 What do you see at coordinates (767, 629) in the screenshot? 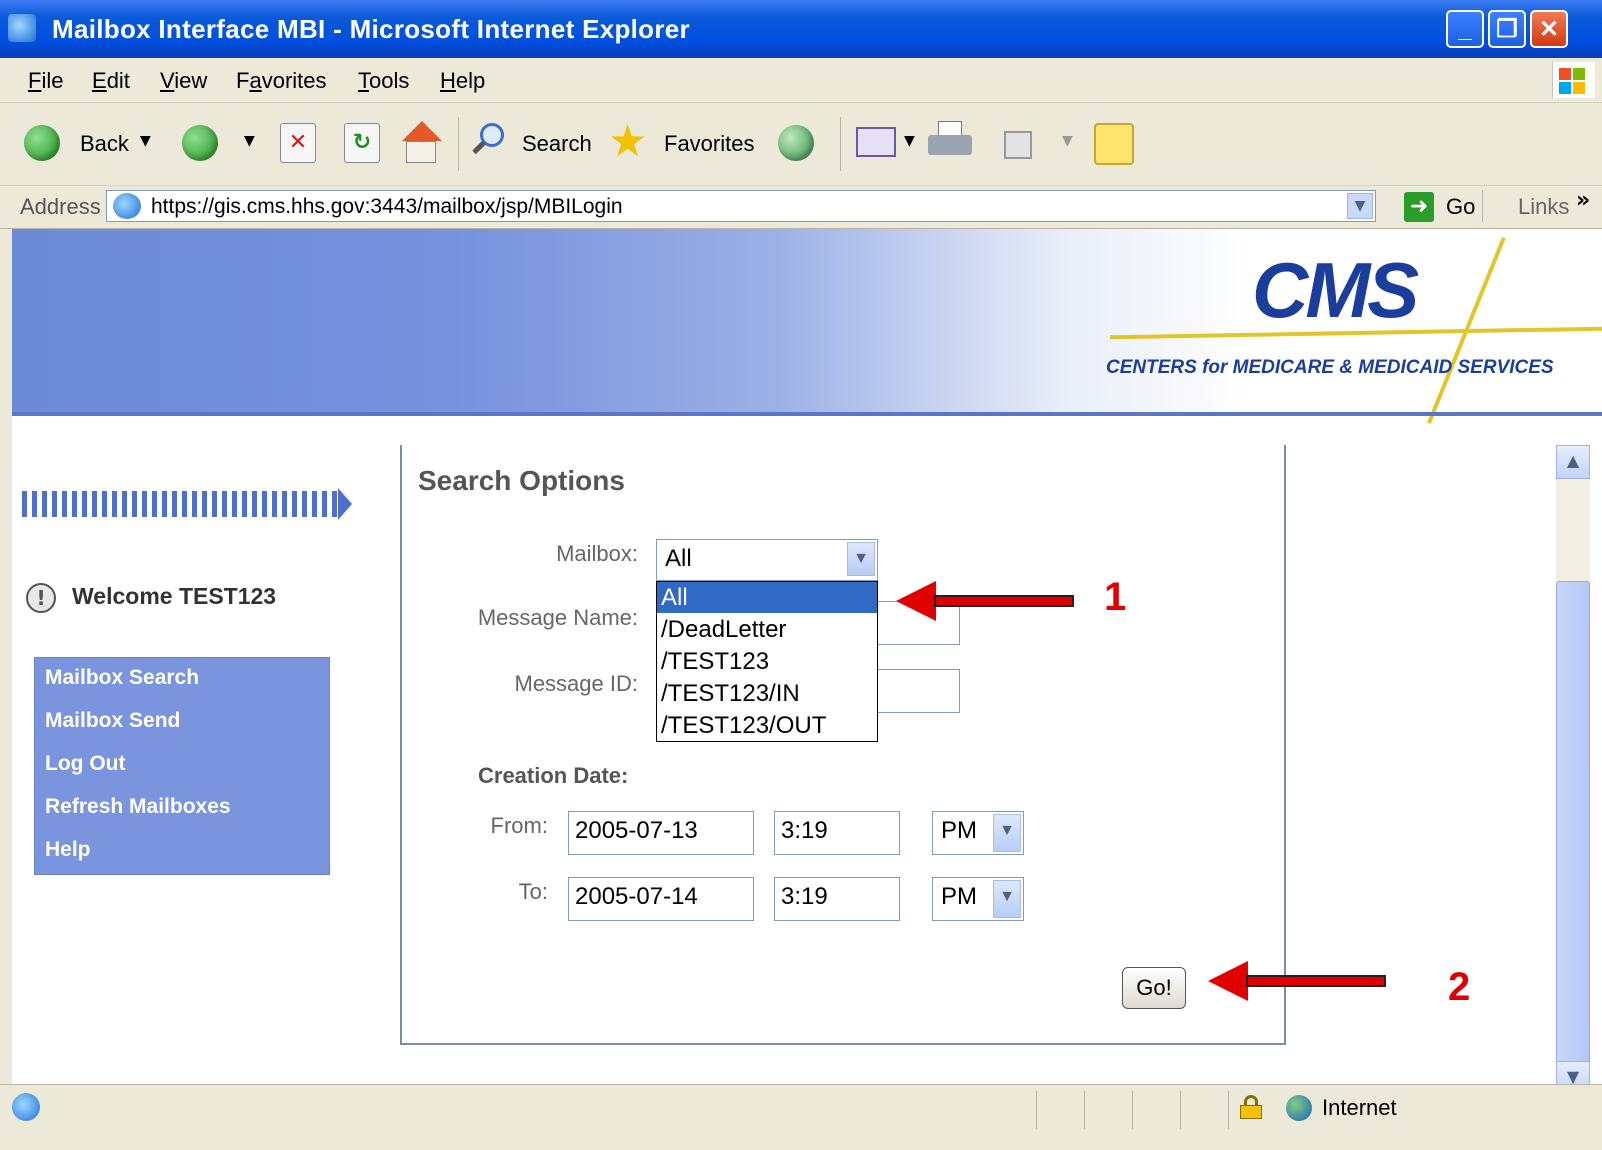
I see `dropdown-option-deadletter: /DeadLetter` at bounding box center [767, 629].